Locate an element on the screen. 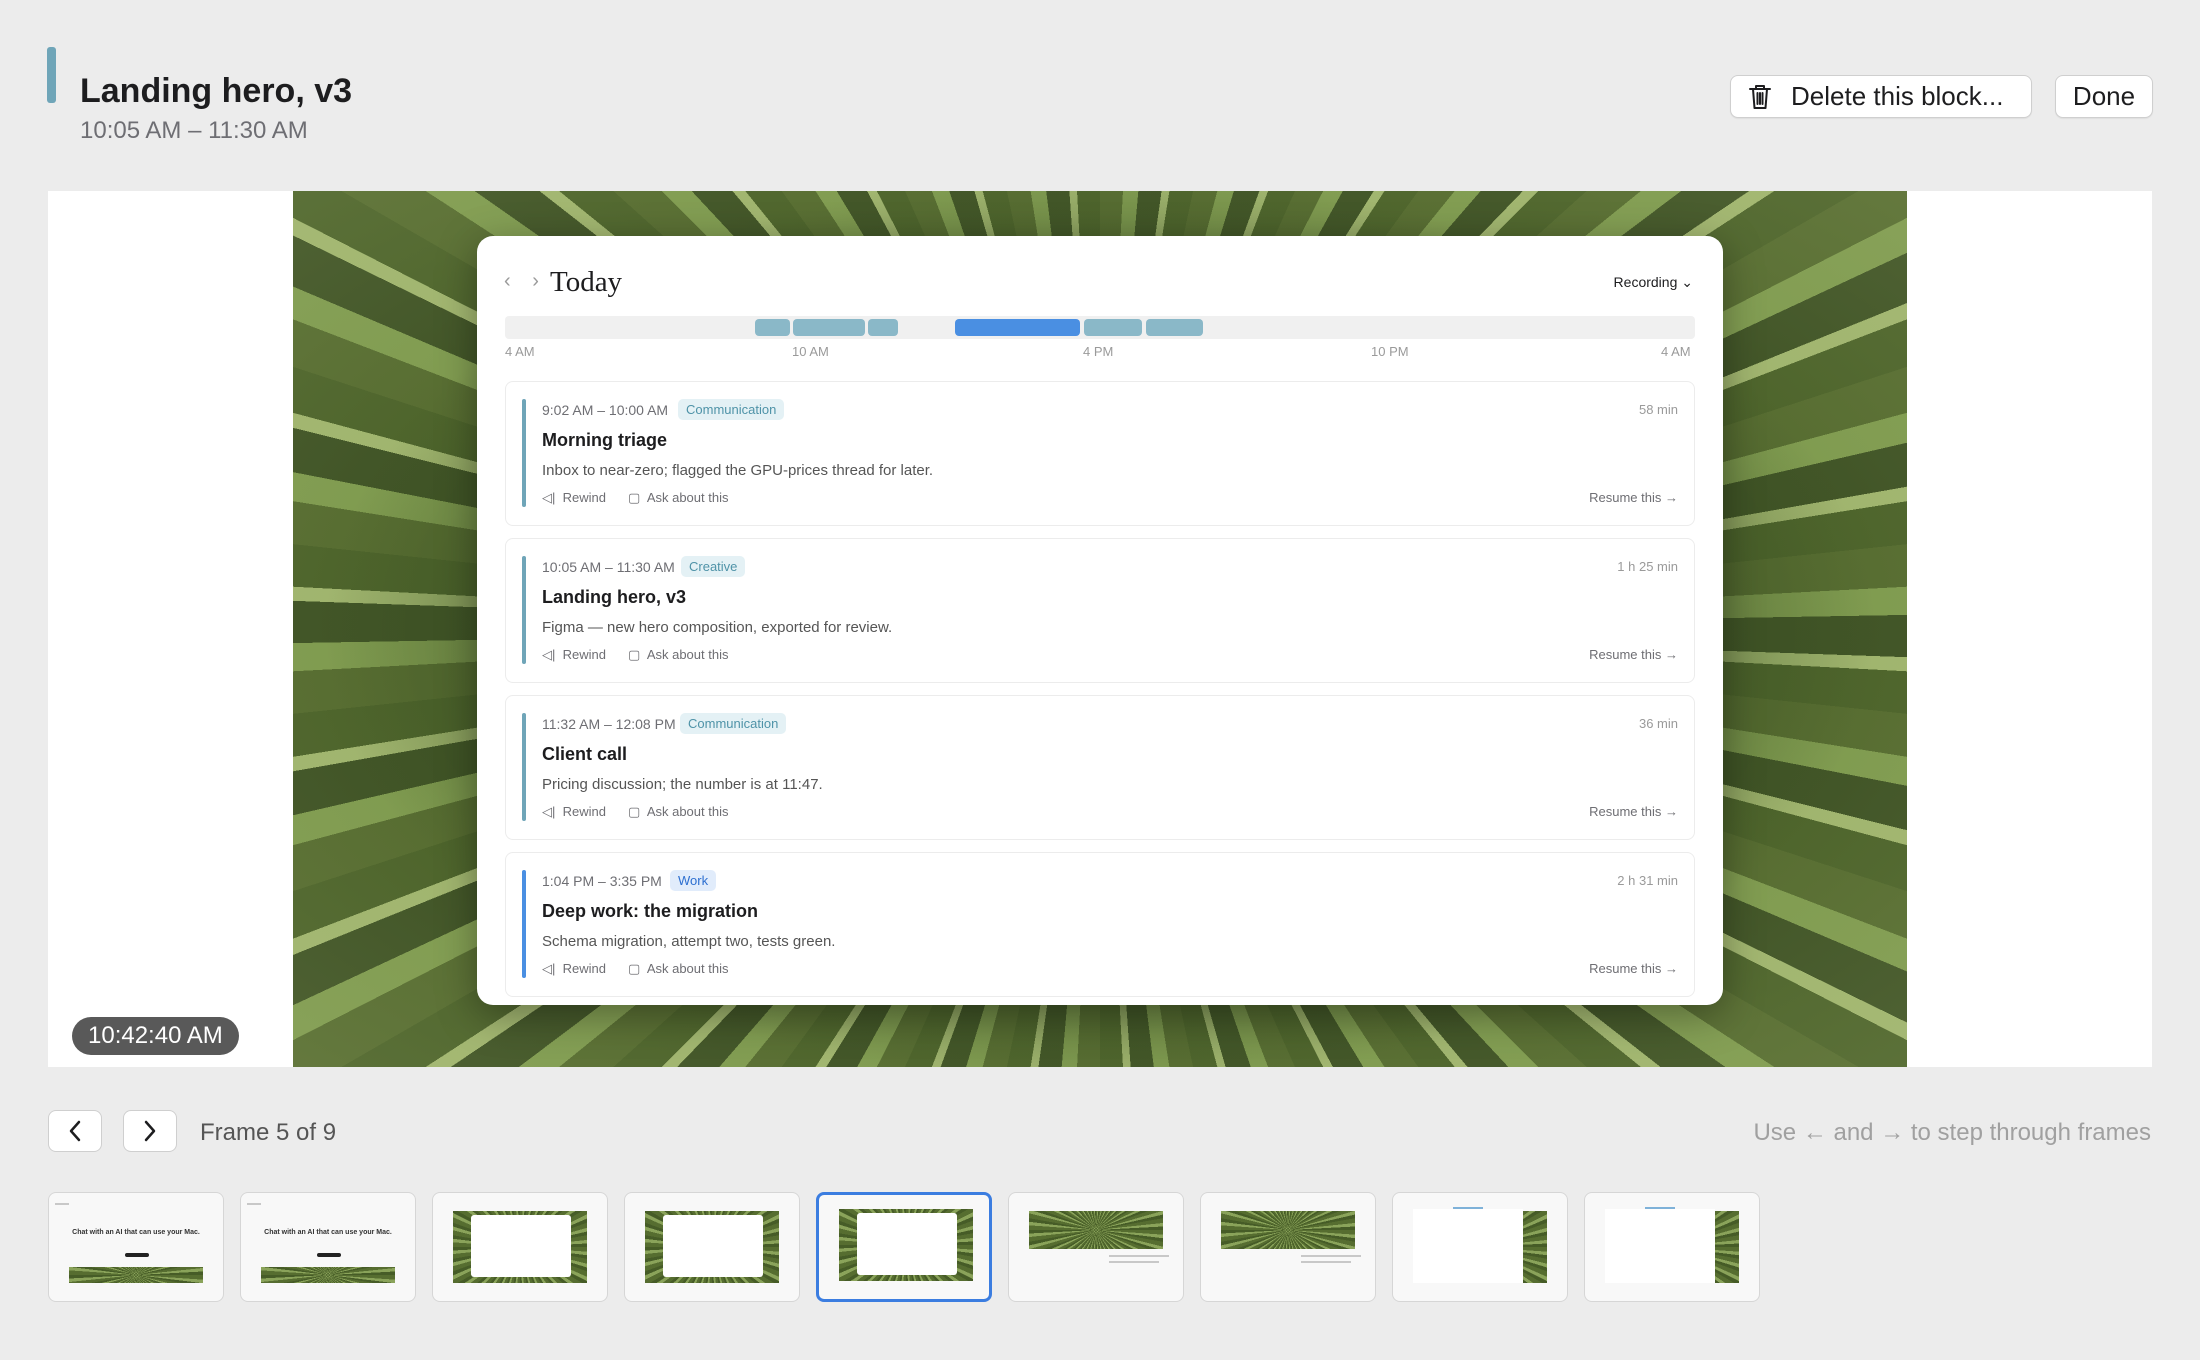 The height and width of the screenshot is (1360, 2200). captured-timeline is located at coordinates (1100, 327).